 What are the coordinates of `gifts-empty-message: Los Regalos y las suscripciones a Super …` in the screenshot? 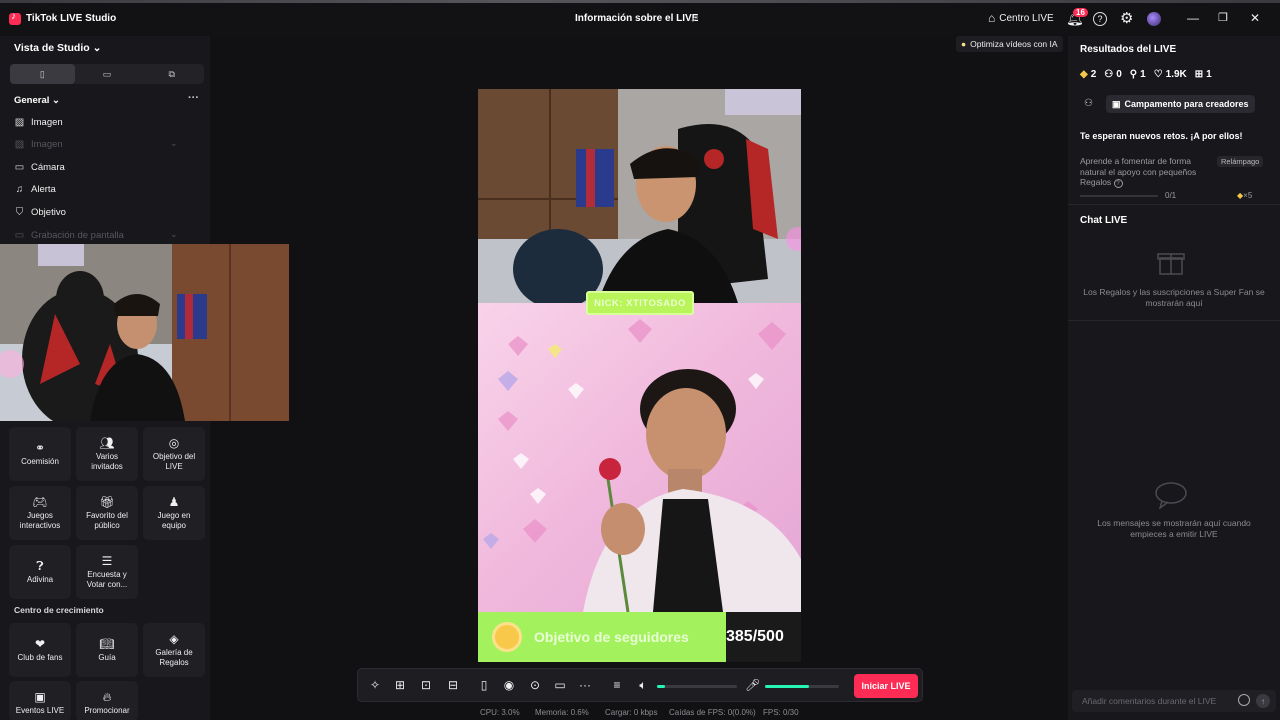 It's located at (1174, 297).